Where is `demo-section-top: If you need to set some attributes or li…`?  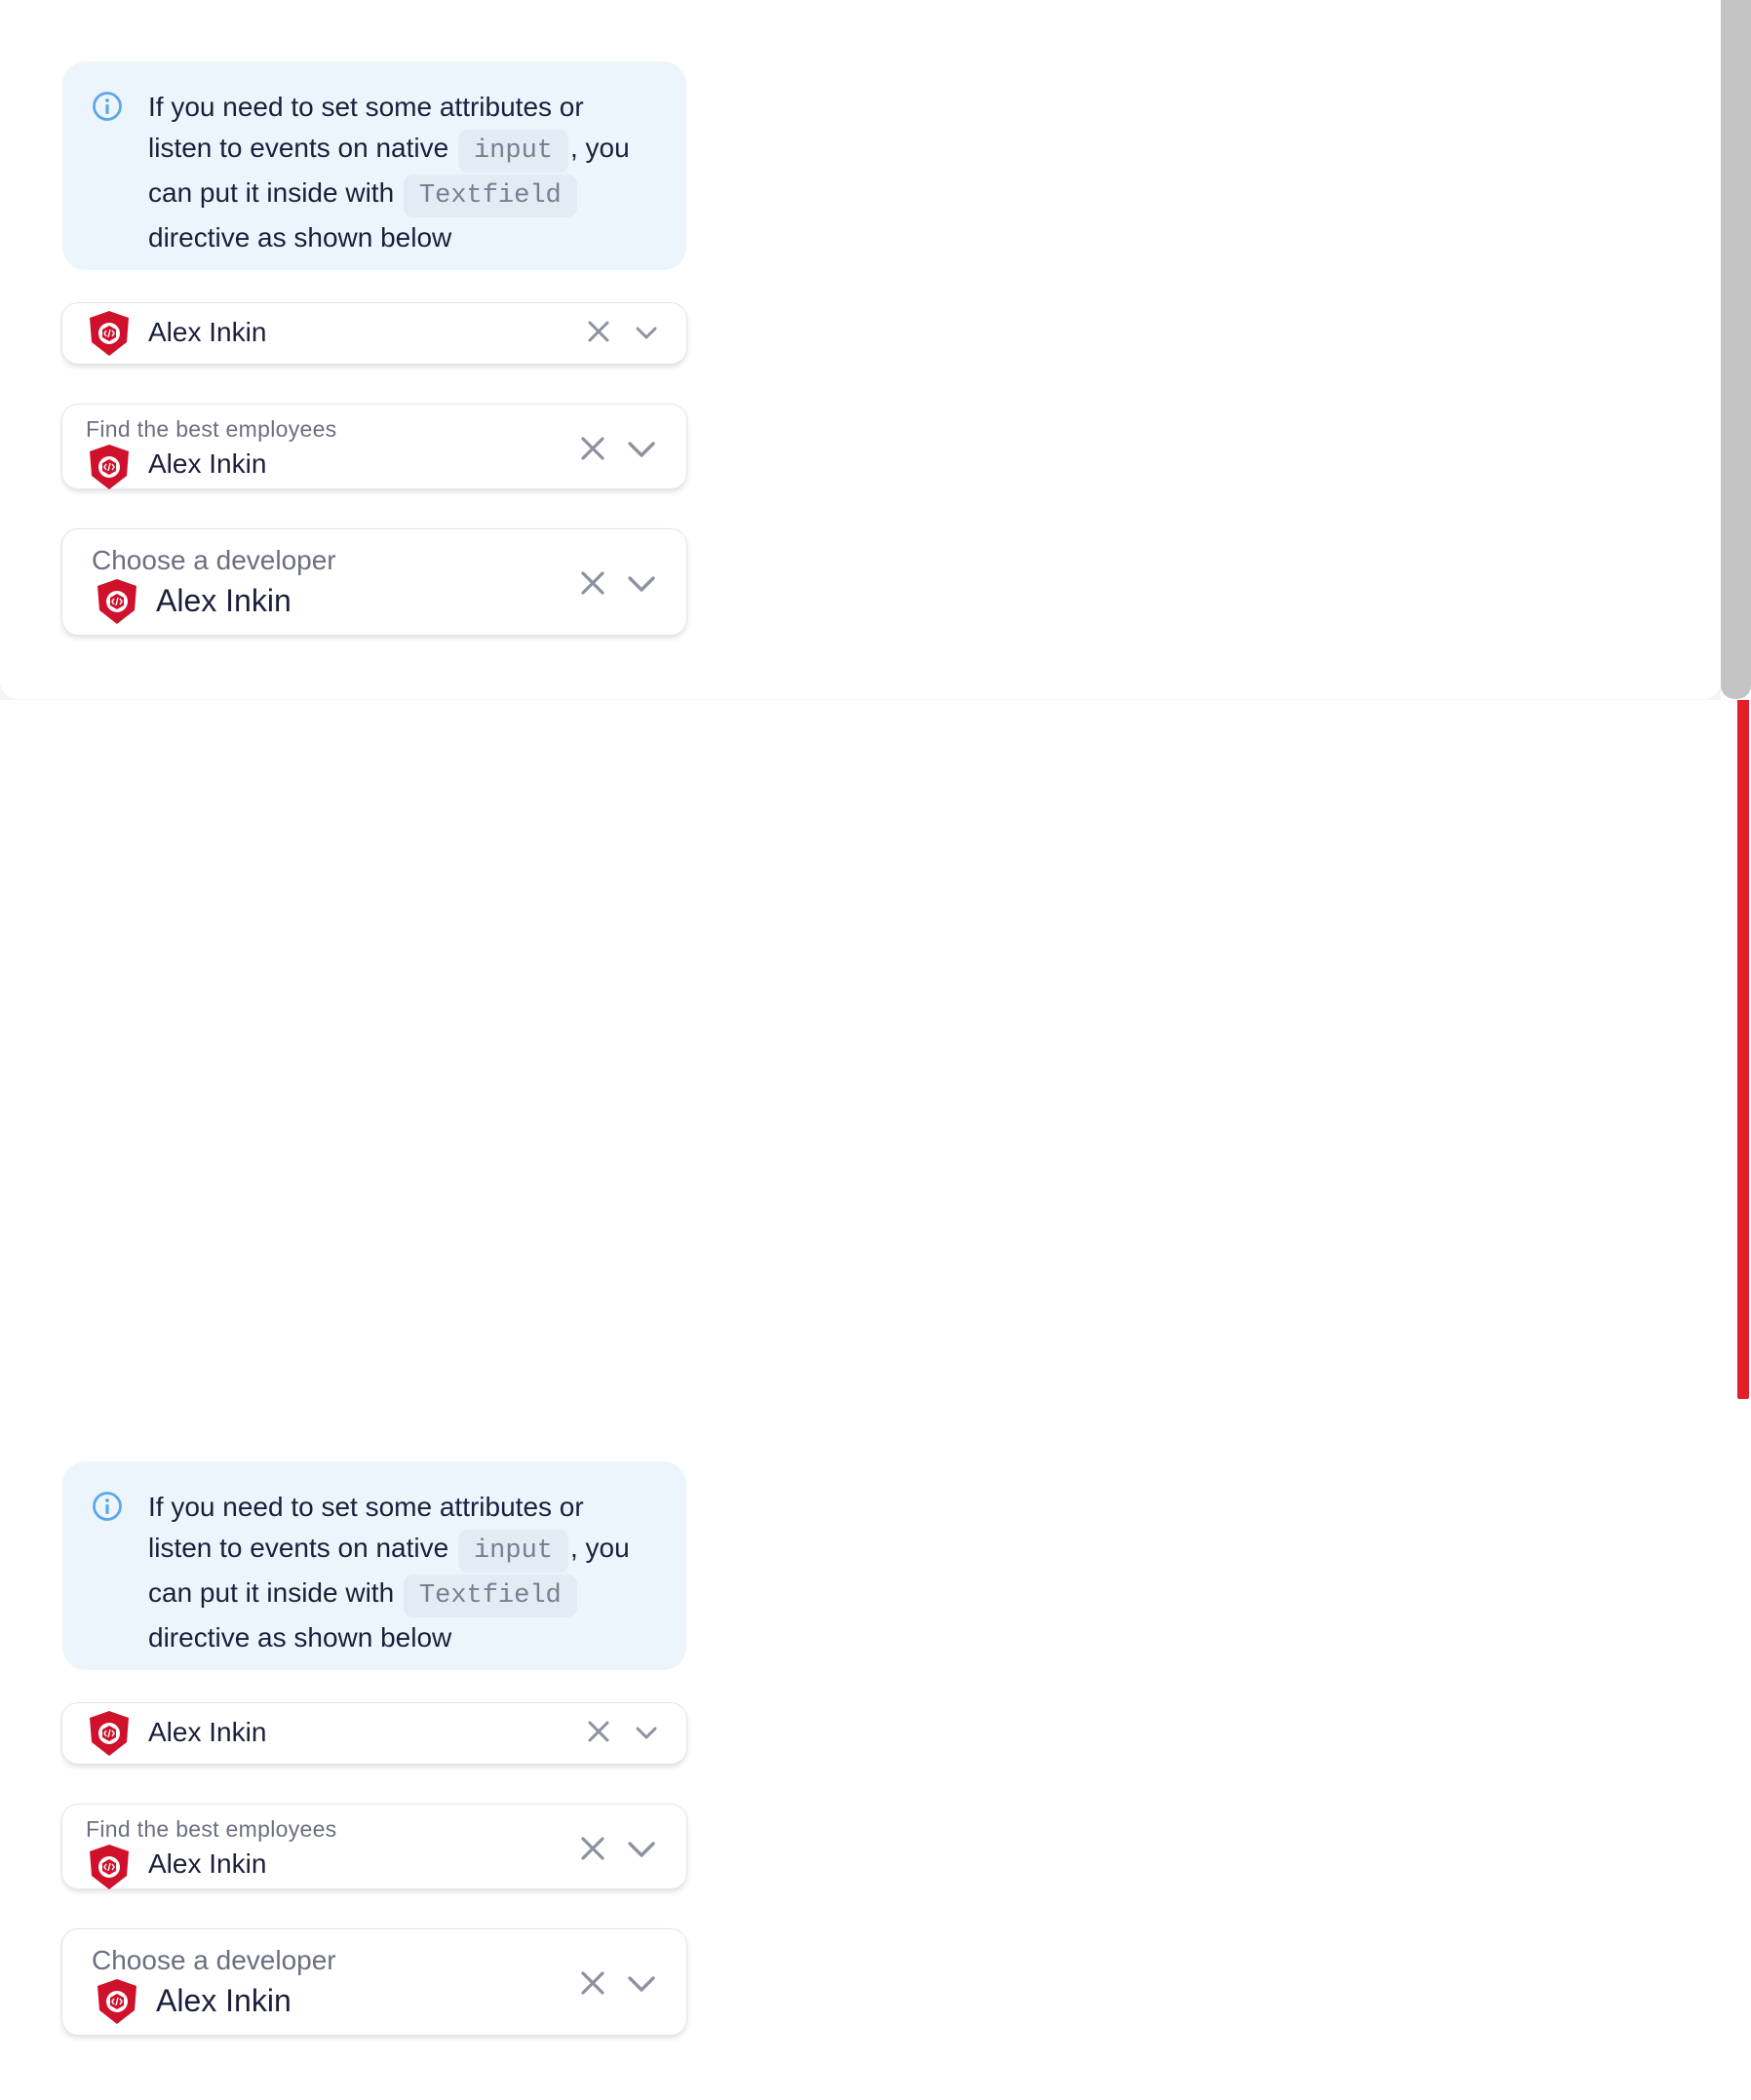
demo-section-top: If you need to set some attributes or li… is located at coordinates (374, 348).